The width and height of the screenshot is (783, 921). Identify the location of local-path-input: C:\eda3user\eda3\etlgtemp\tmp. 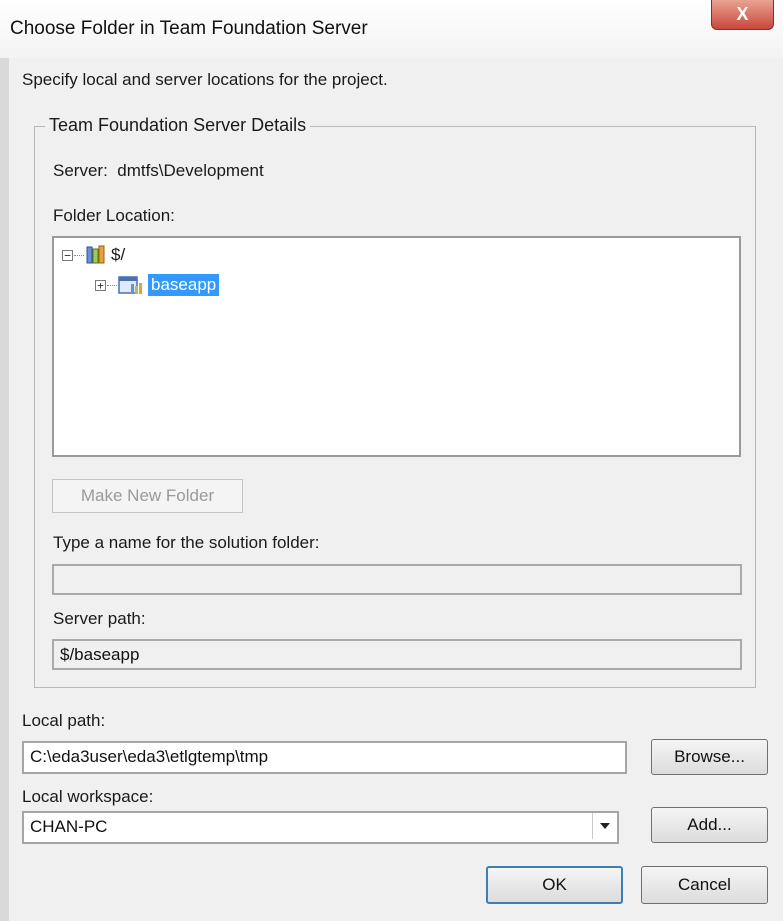
(324, 757).